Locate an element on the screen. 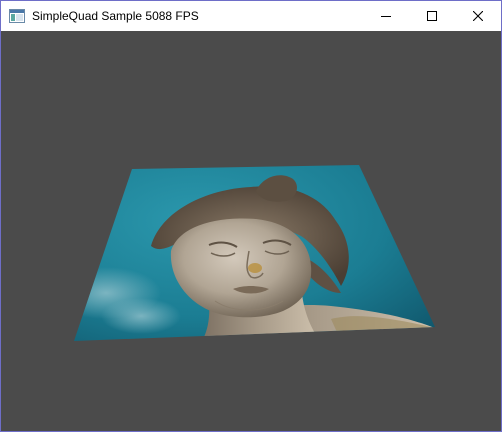  window-title: SimpleQuad Sample 5088 FPS is located at coordinates (115, 16).